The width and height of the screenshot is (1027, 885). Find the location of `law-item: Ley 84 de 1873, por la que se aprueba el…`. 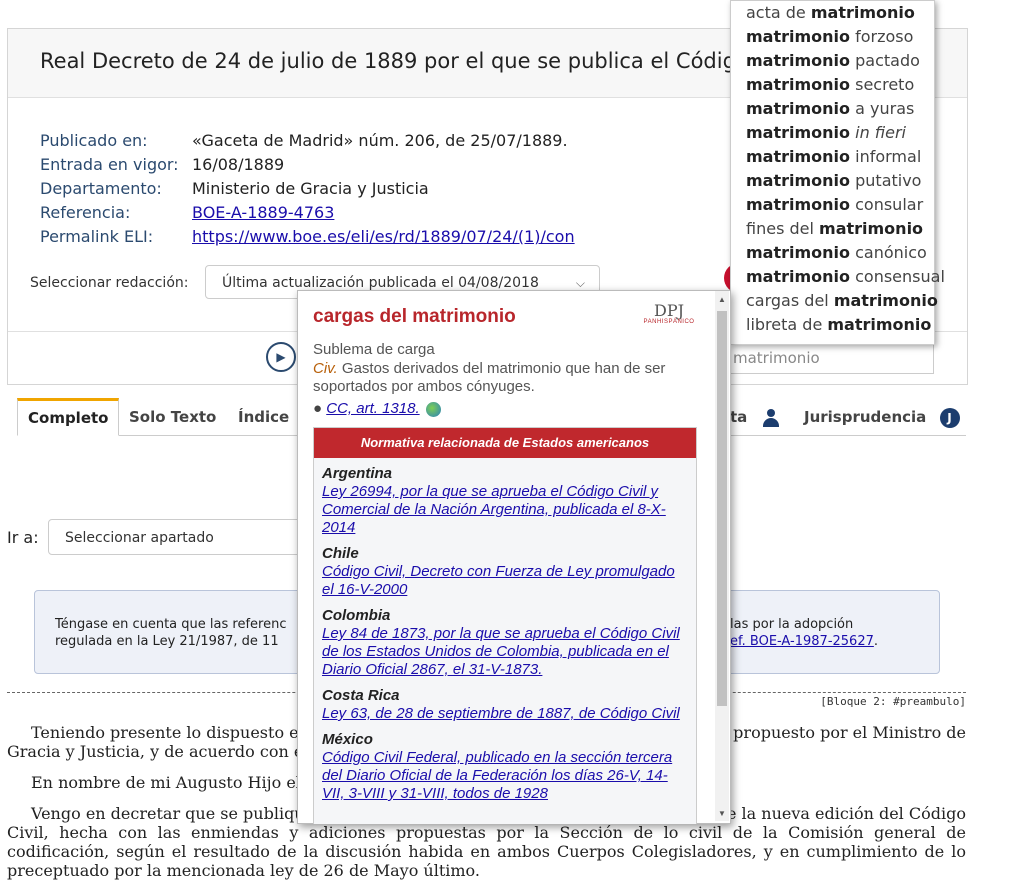

law-item: Ley 84 de 1873, por la que se aprueba el… is located at coordinates (505, 652).